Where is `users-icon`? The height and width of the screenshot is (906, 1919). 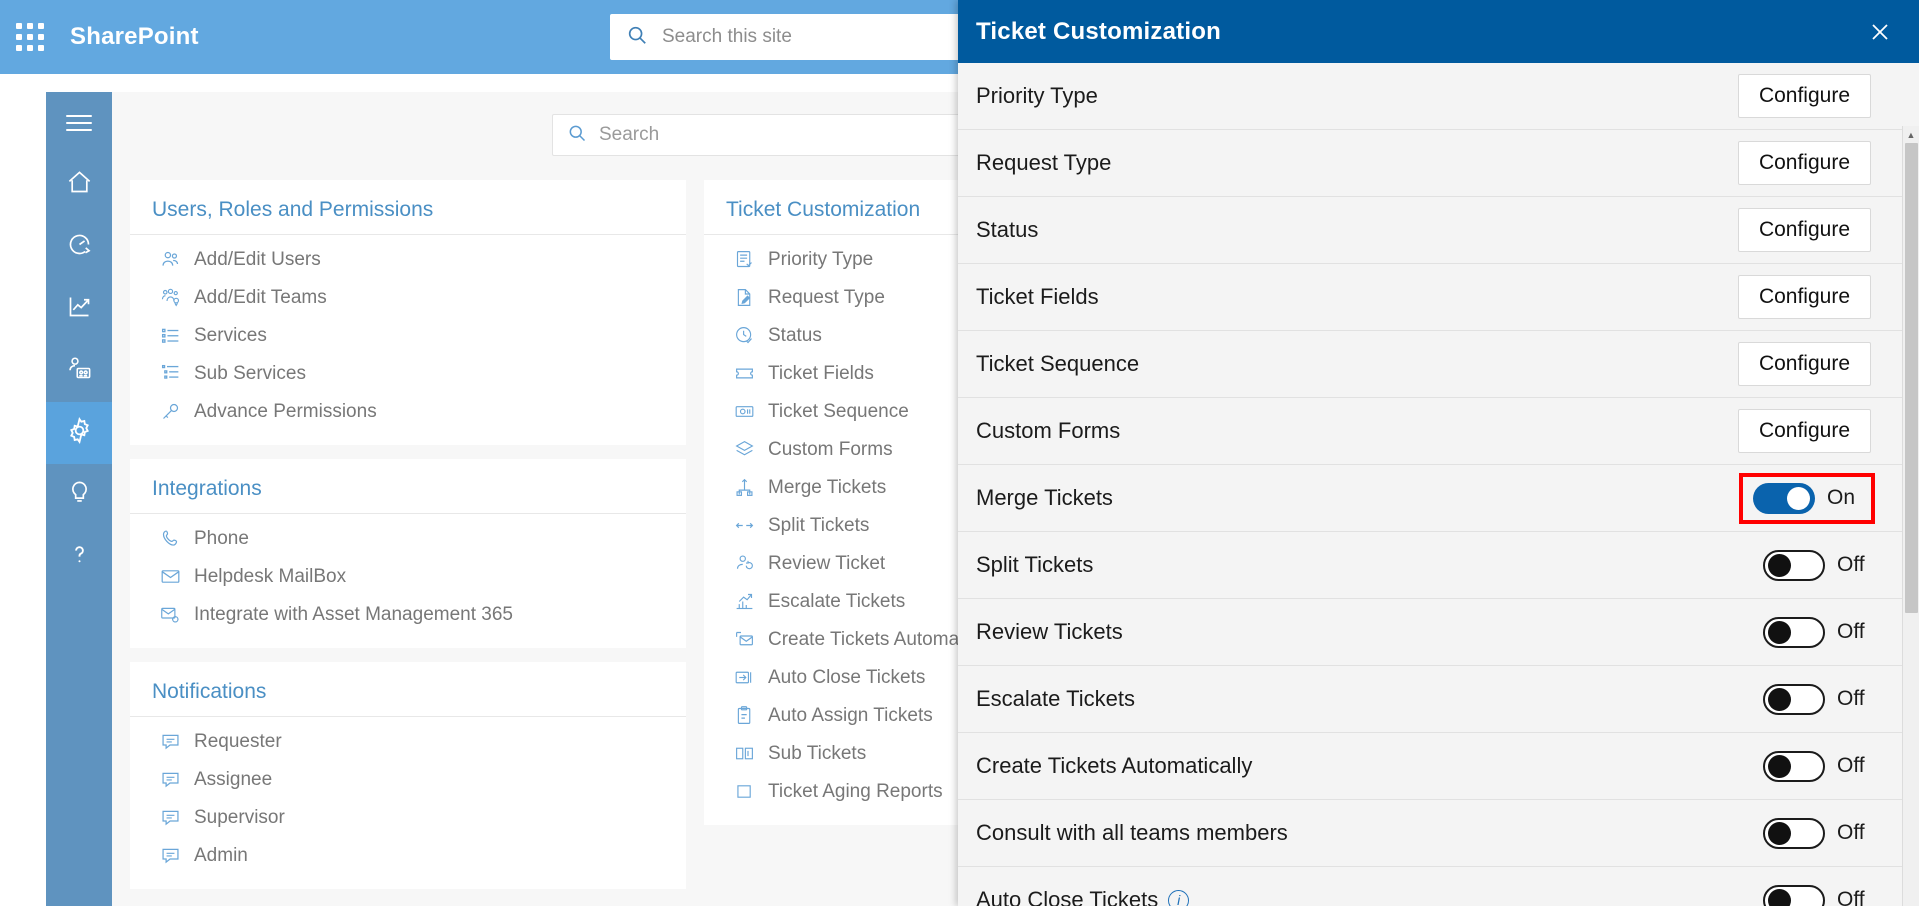
users-icon is located at coordinates (171, 260).